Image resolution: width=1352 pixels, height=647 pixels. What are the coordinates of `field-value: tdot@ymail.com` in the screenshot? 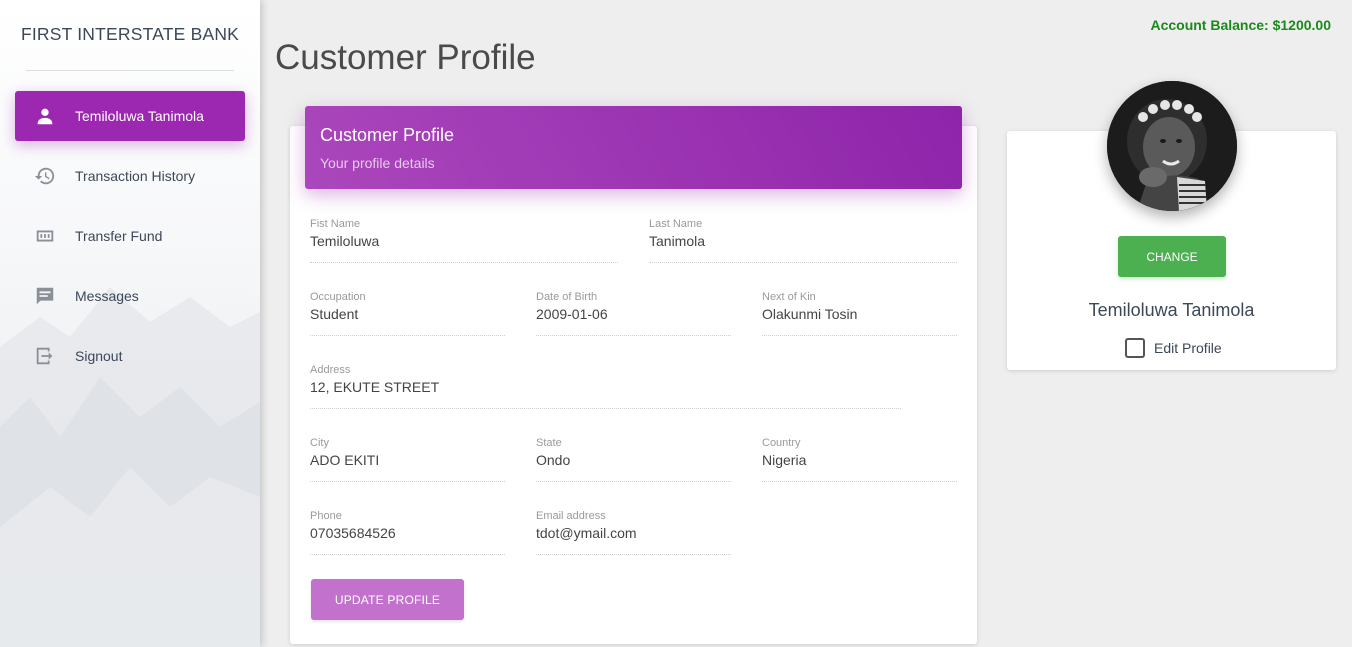 It's located at (586, 533).